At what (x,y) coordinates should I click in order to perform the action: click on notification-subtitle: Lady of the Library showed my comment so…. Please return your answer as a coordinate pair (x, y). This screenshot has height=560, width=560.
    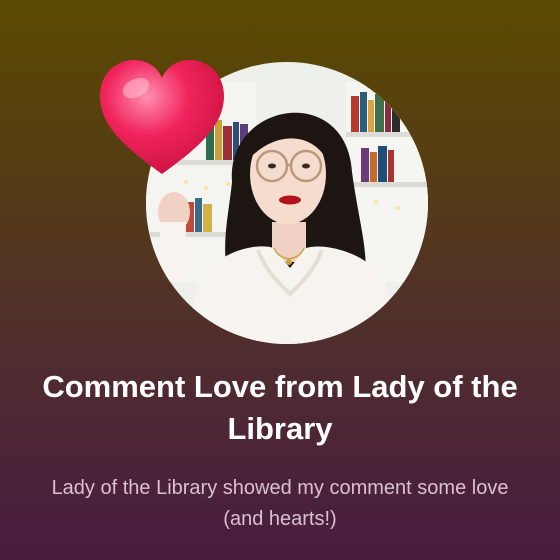
    Looking at the image, I should click on (280, 503).